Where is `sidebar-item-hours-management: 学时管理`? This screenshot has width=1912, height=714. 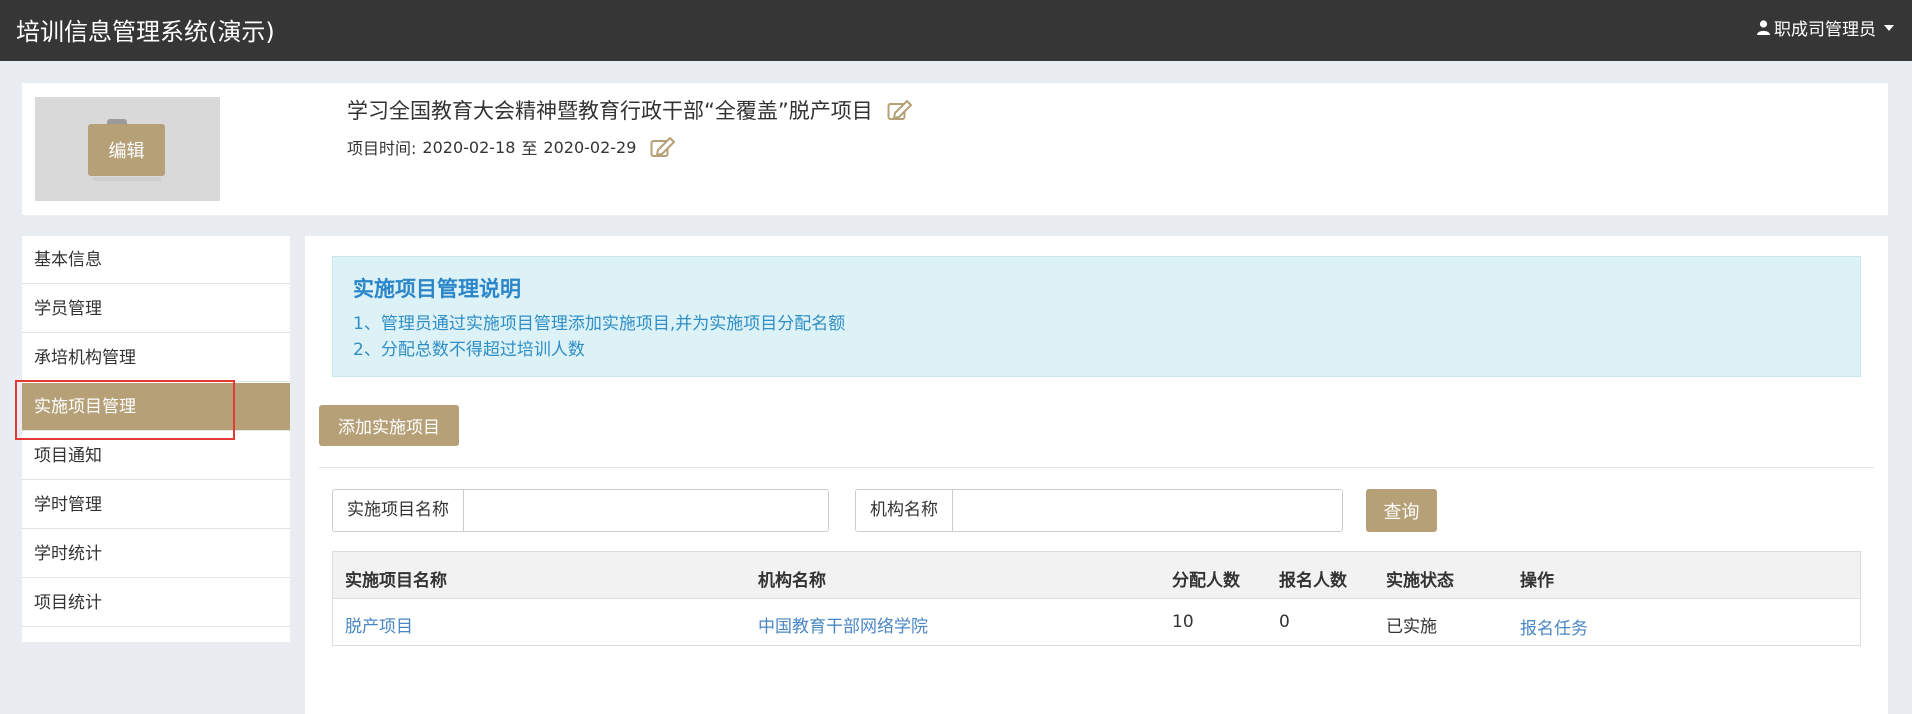 sidebar-item-hours-management: 学时管理 is located at coordinates (156, 505).